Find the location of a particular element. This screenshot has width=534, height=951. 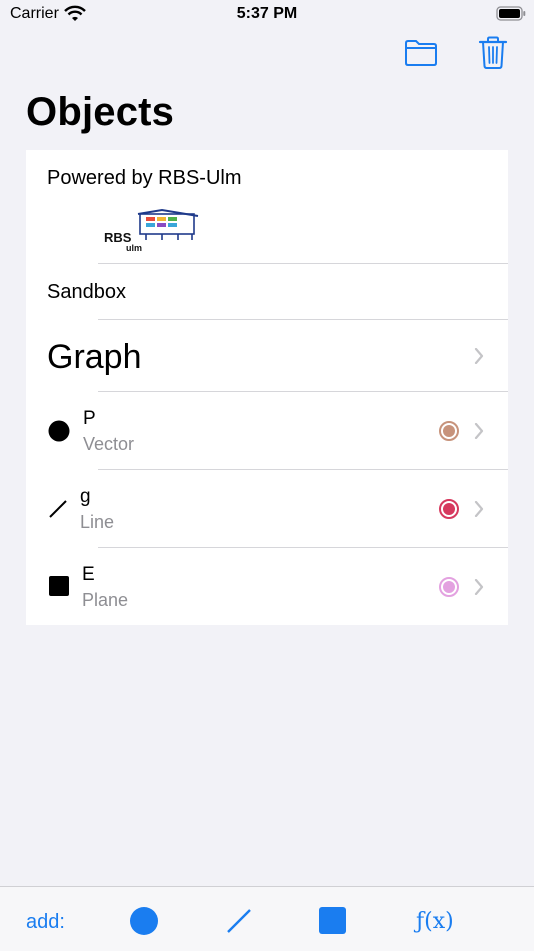

delete-button is located at coordinates (493, 55).